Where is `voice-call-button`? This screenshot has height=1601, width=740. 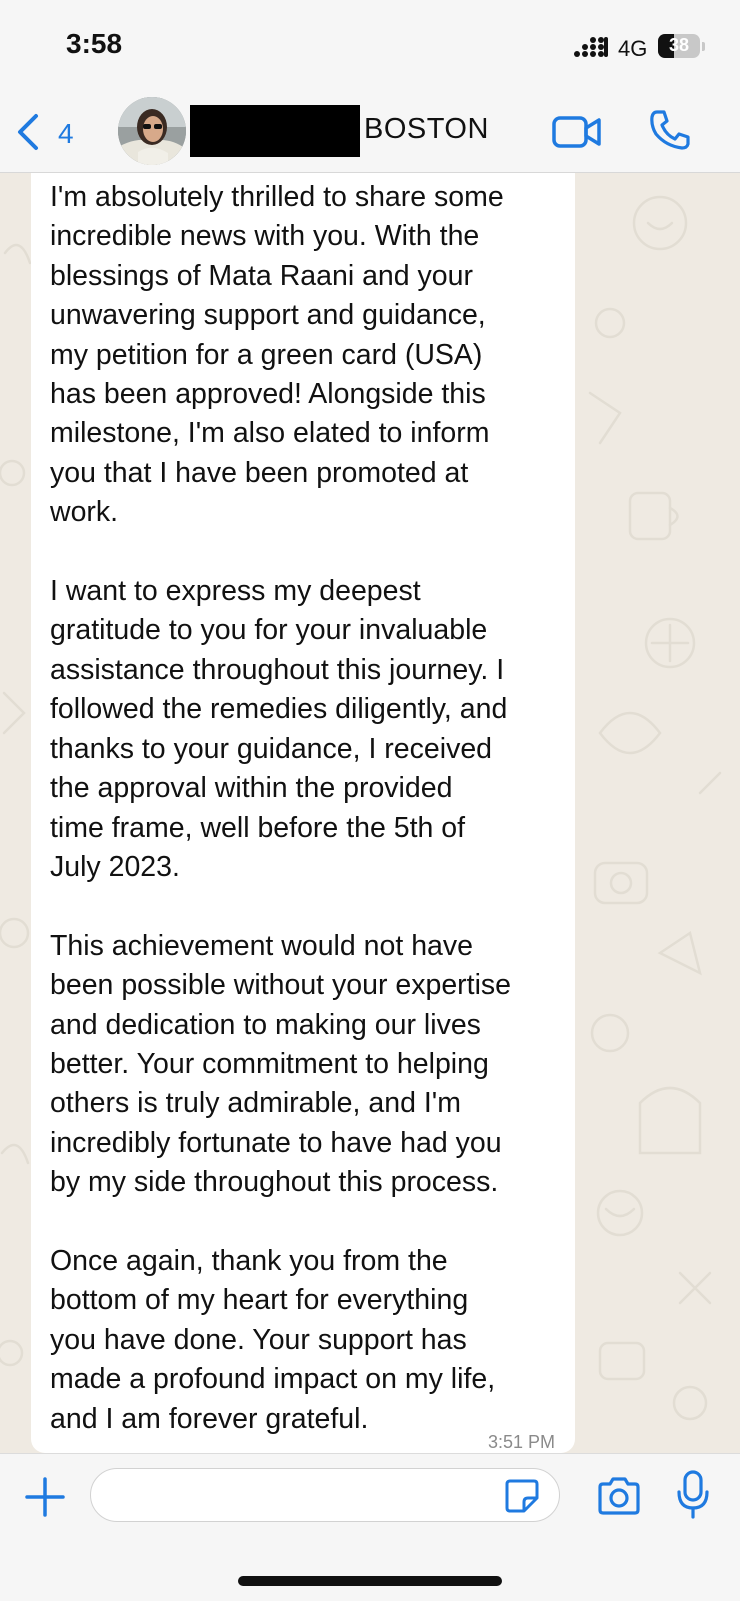 voice-call-button is located at coordinates (670, 130).